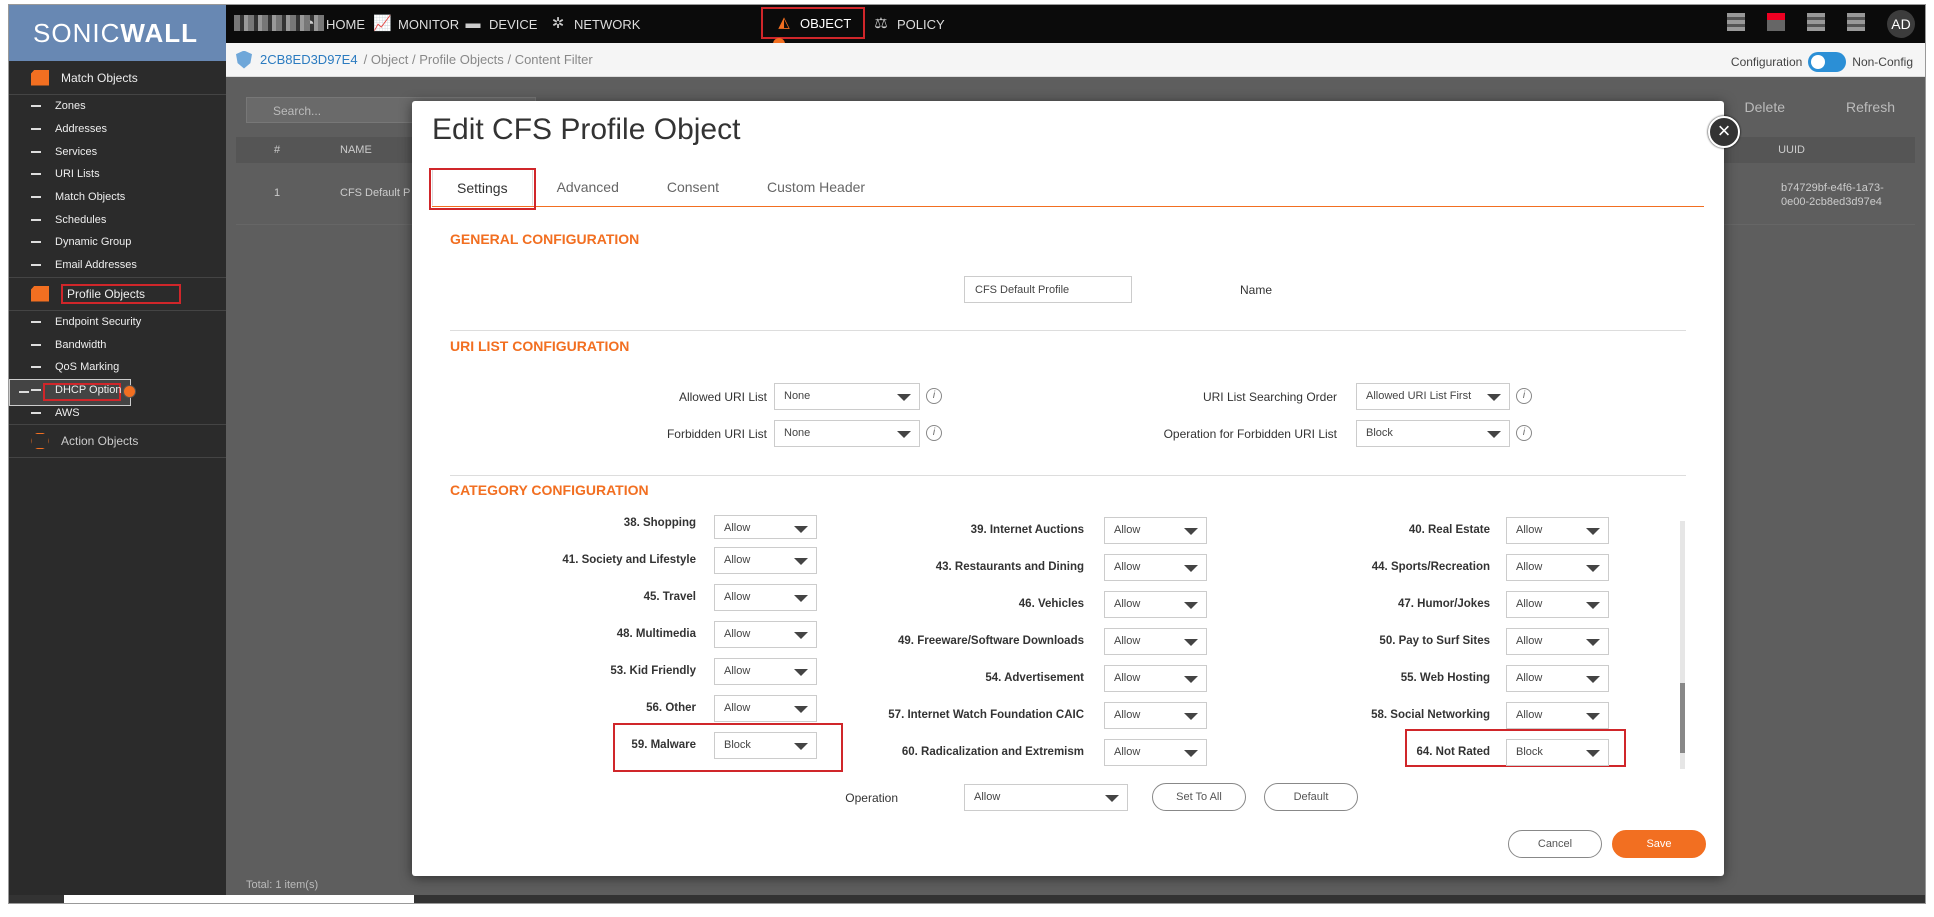  I want to click on device-serial-link: 2CB8ED3D97E4, so click(309, 59).